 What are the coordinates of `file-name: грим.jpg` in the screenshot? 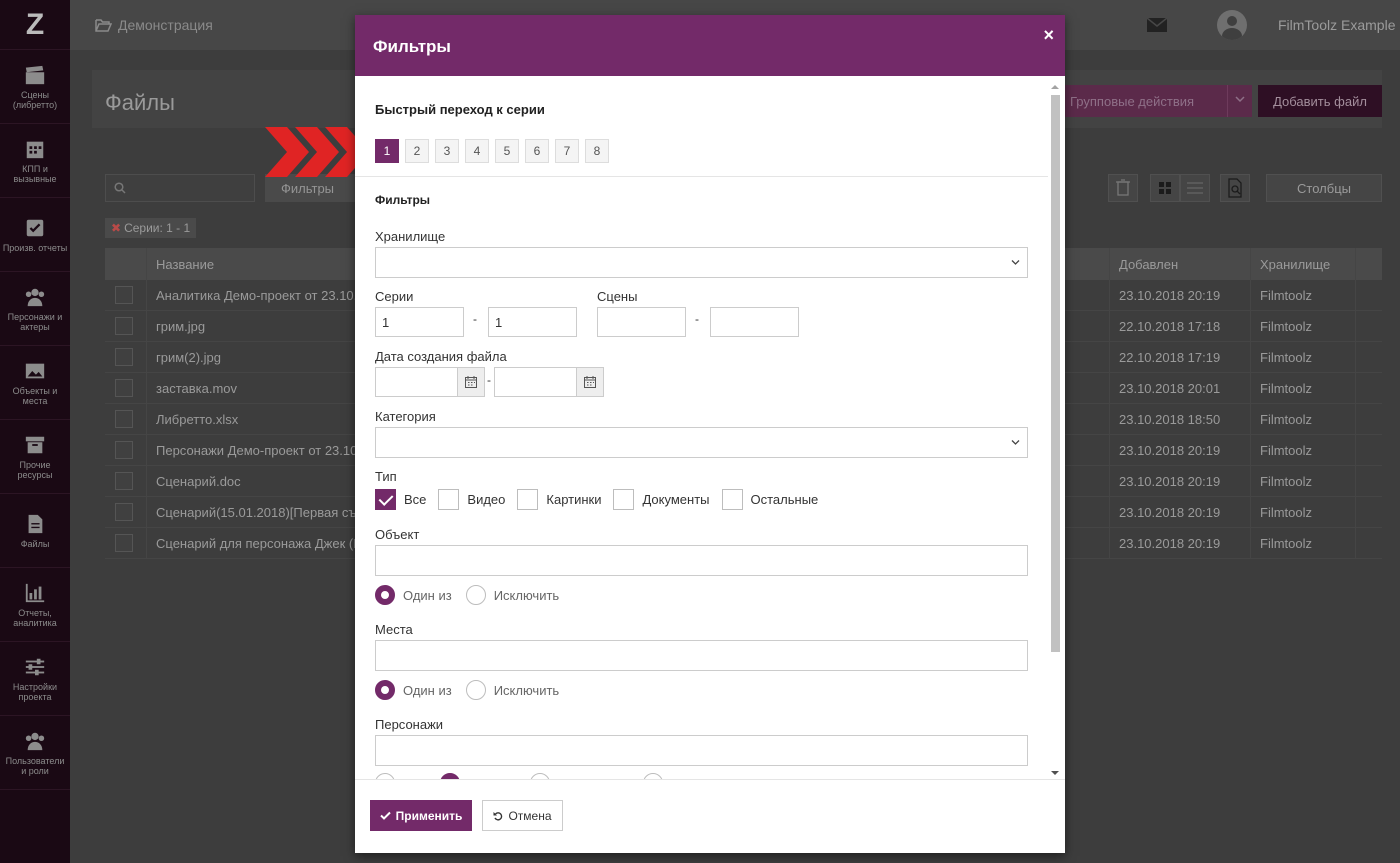 It's located at (180, 326).